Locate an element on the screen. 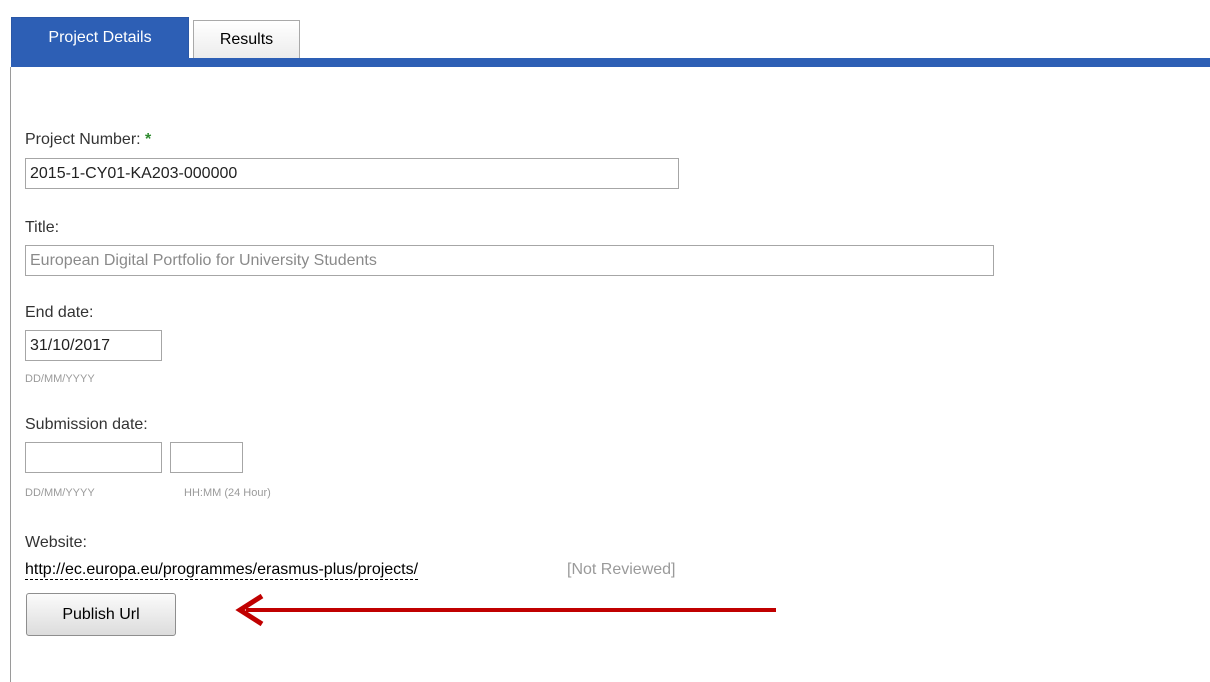 The image size is (1210, 682). end-date-input is located at coordinates (93, 345).